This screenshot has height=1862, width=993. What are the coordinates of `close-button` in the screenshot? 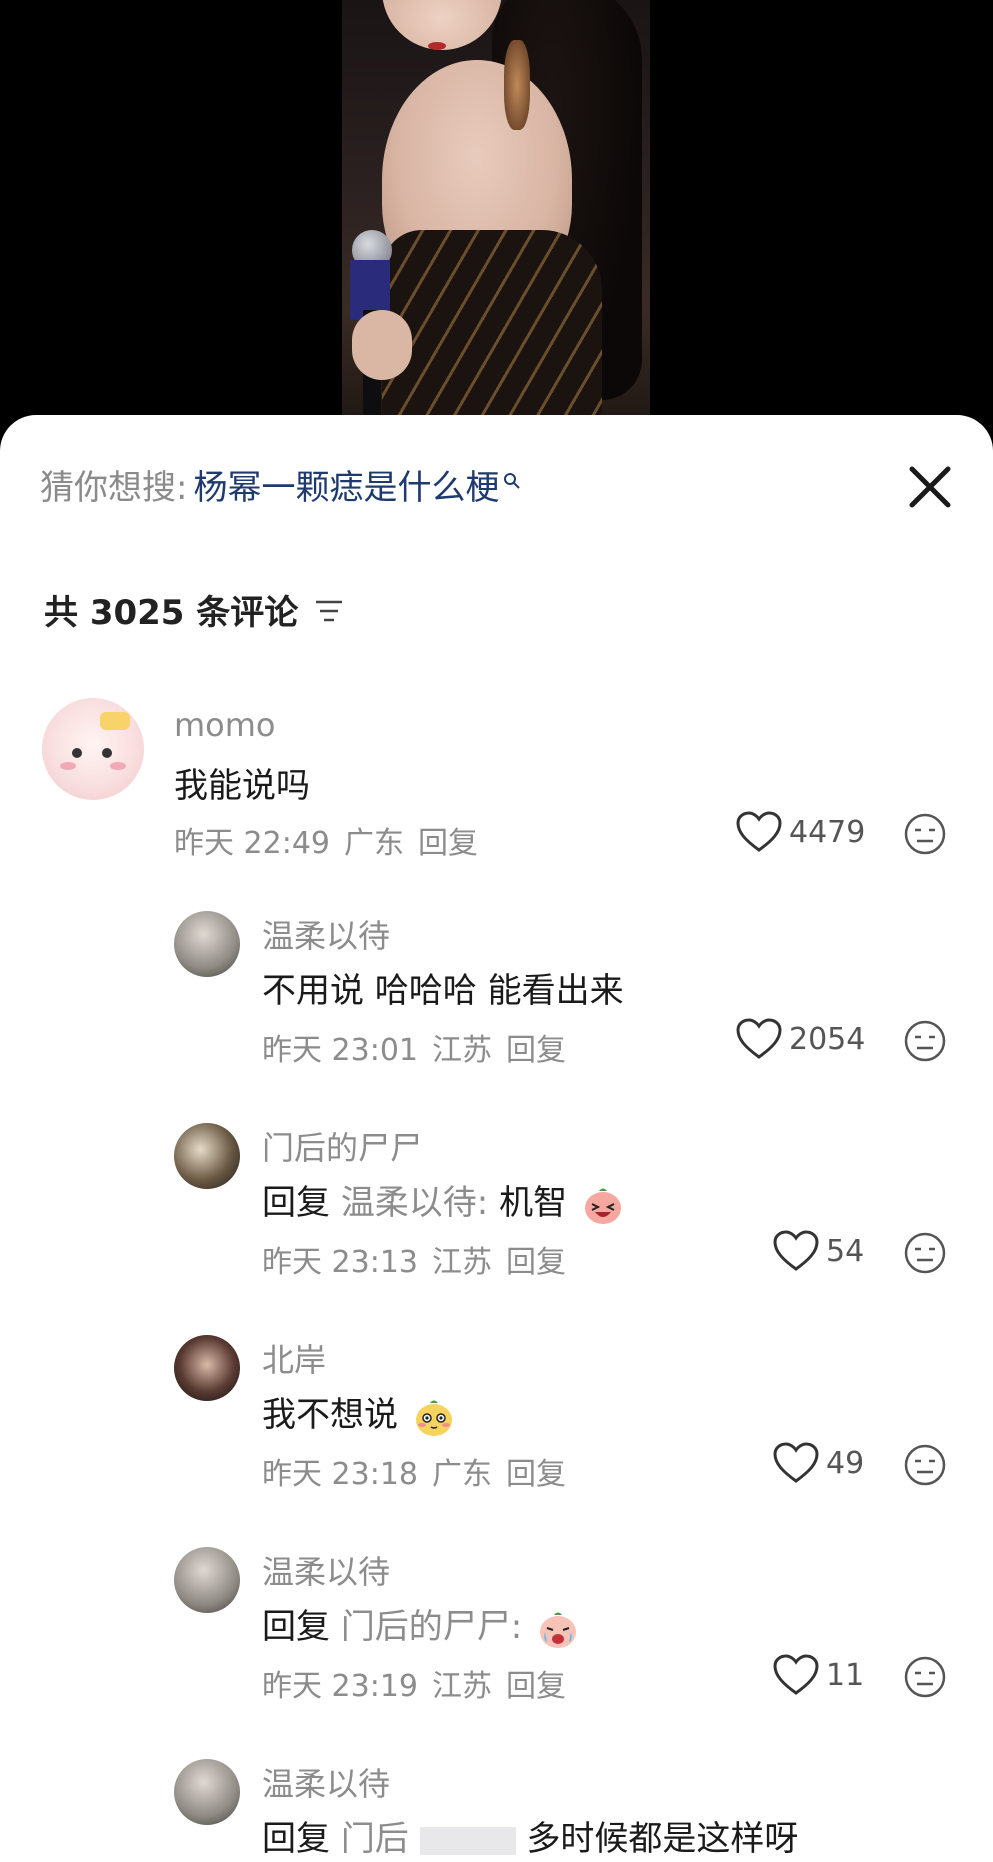 It's located at (930, 487).